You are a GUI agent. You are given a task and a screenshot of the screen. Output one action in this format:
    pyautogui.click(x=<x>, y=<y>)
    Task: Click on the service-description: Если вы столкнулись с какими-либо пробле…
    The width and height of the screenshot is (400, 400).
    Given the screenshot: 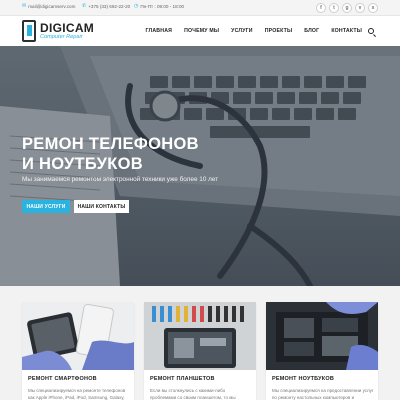 What is the action you would take?
    pyautogui.click(x=193, y=394)
    